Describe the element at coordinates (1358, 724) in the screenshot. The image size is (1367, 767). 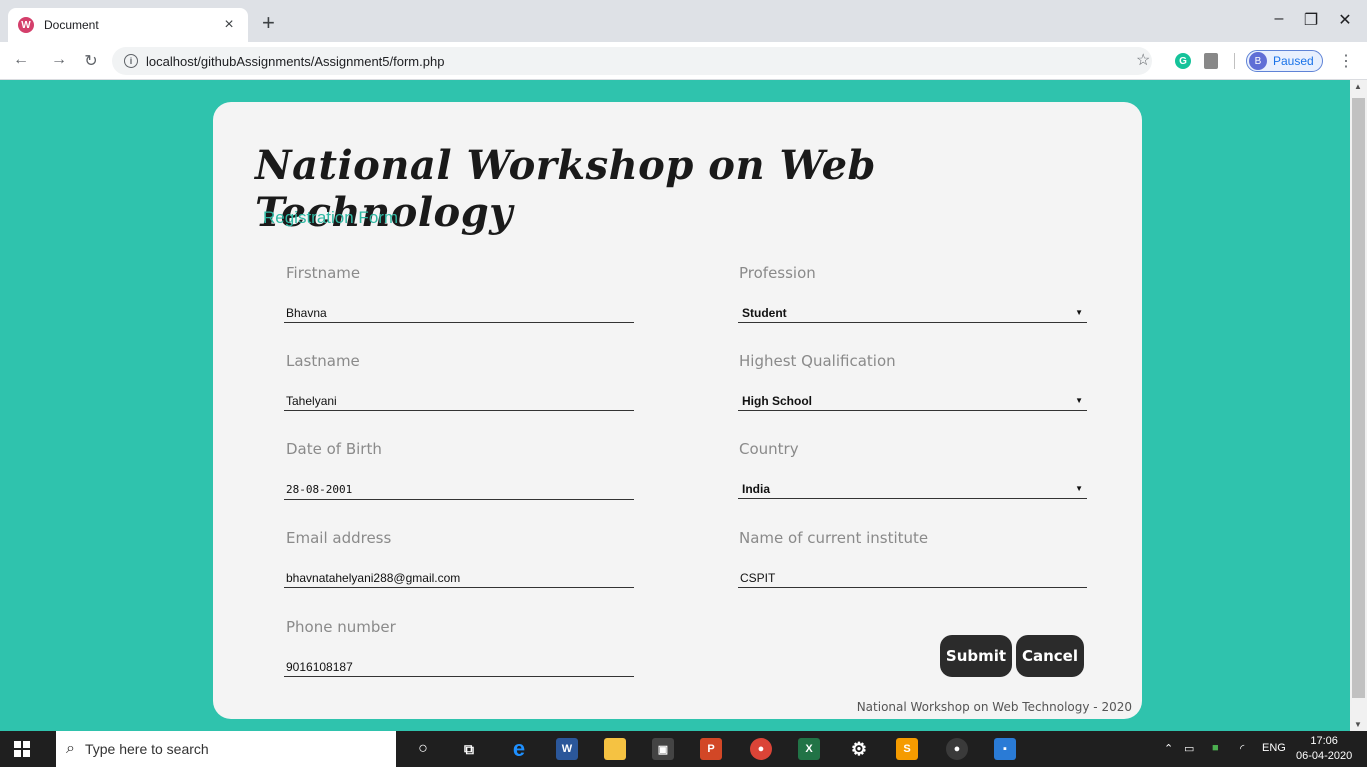
I see `scroll-down-icon: ▼` at that location.